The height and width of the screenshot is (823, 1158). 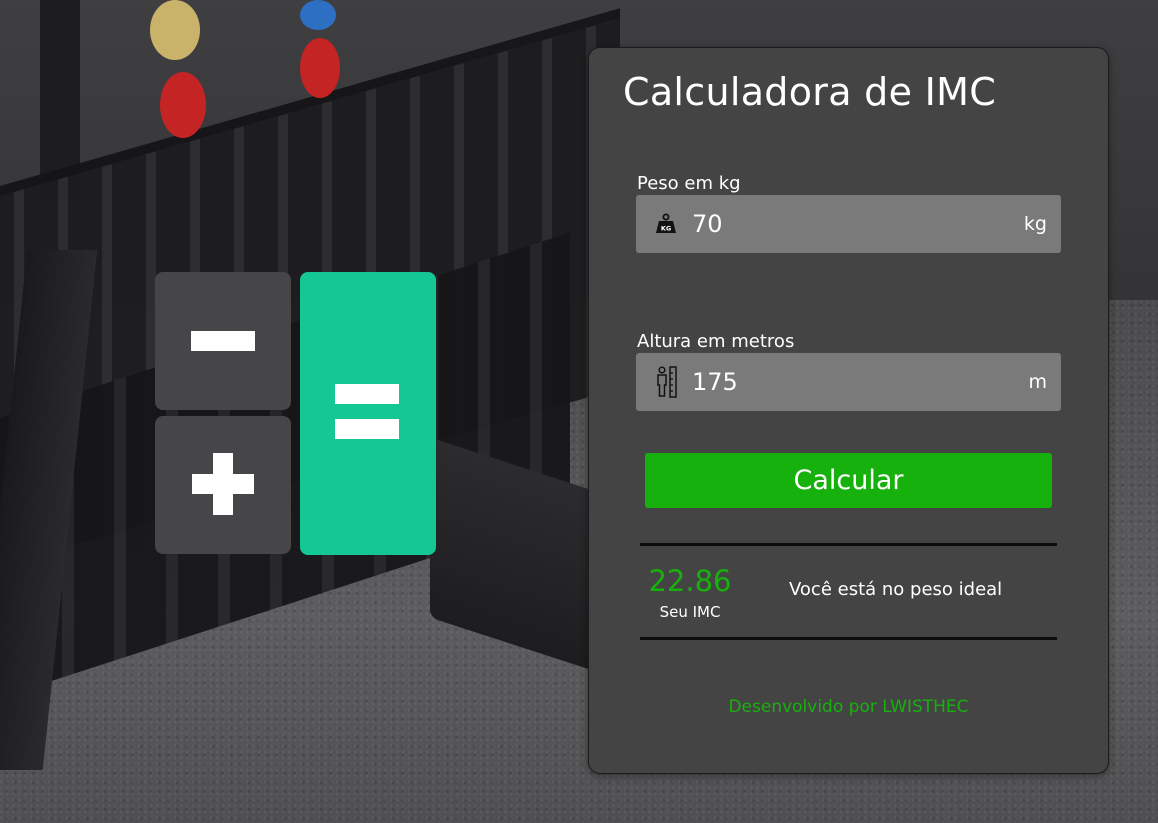 I want to click on height-field: m, so click(x=848, y=382).